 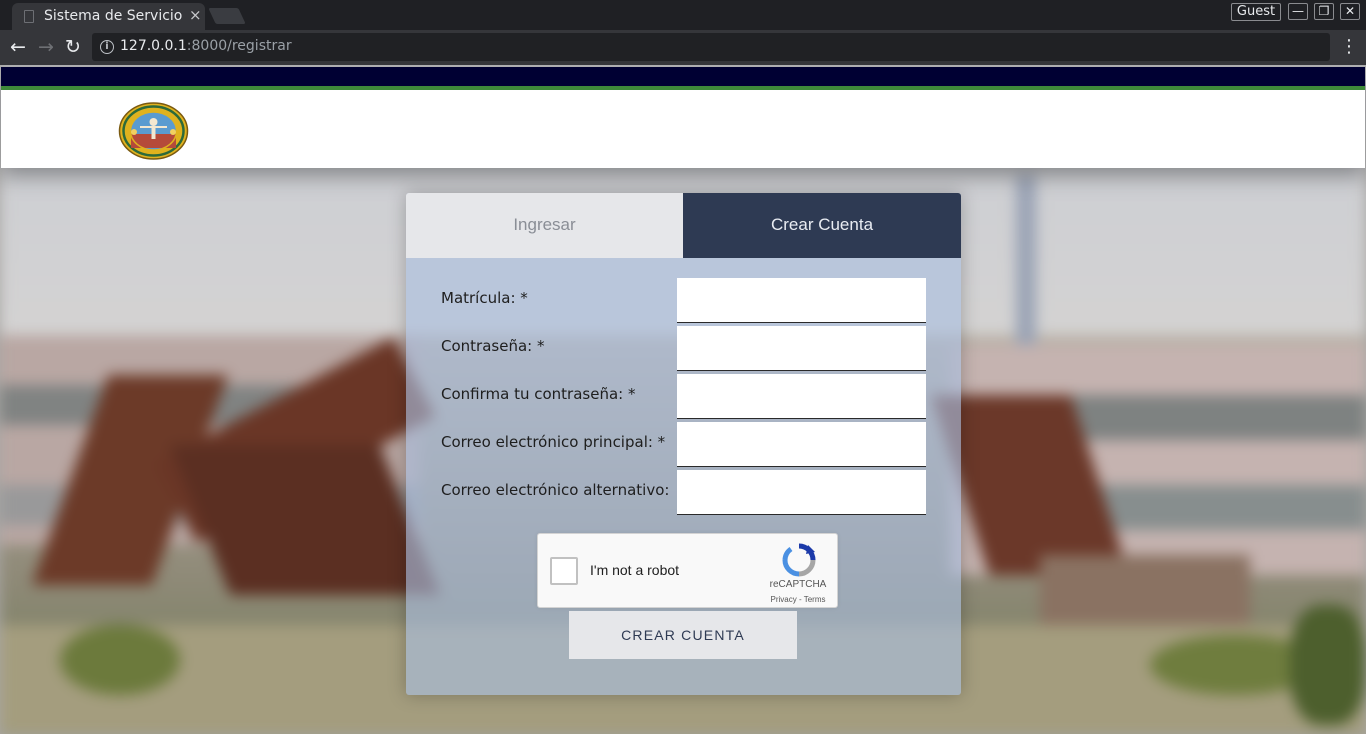 What do you see at coordinates (798, 584) in the screenshot?
I see `recaptcha-brand: reCAPTCHA` at bounding box center [798, 584].